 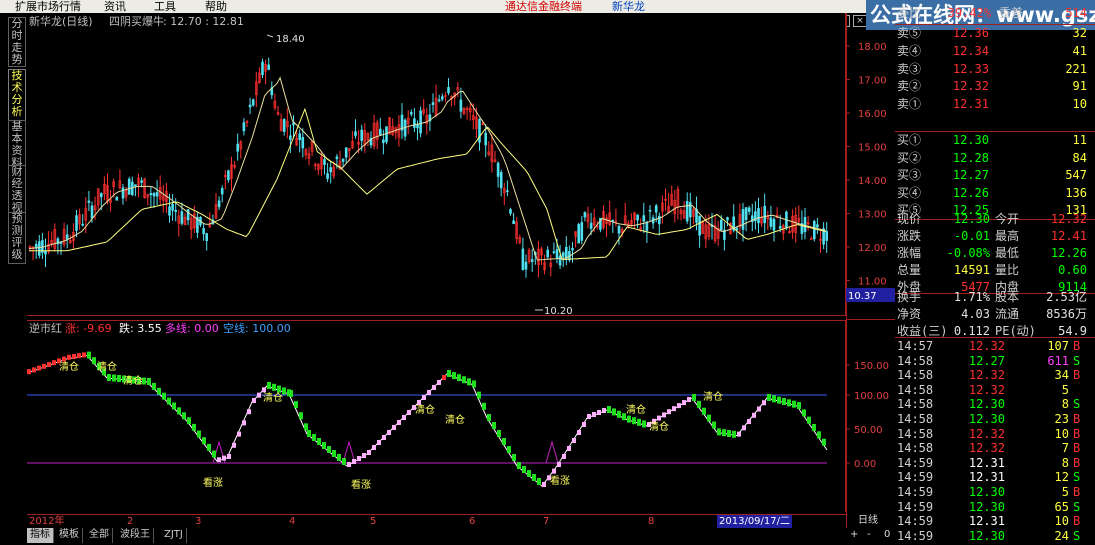 I want to click on bottom-tab-all: 全部, so click(x=99, y=535).